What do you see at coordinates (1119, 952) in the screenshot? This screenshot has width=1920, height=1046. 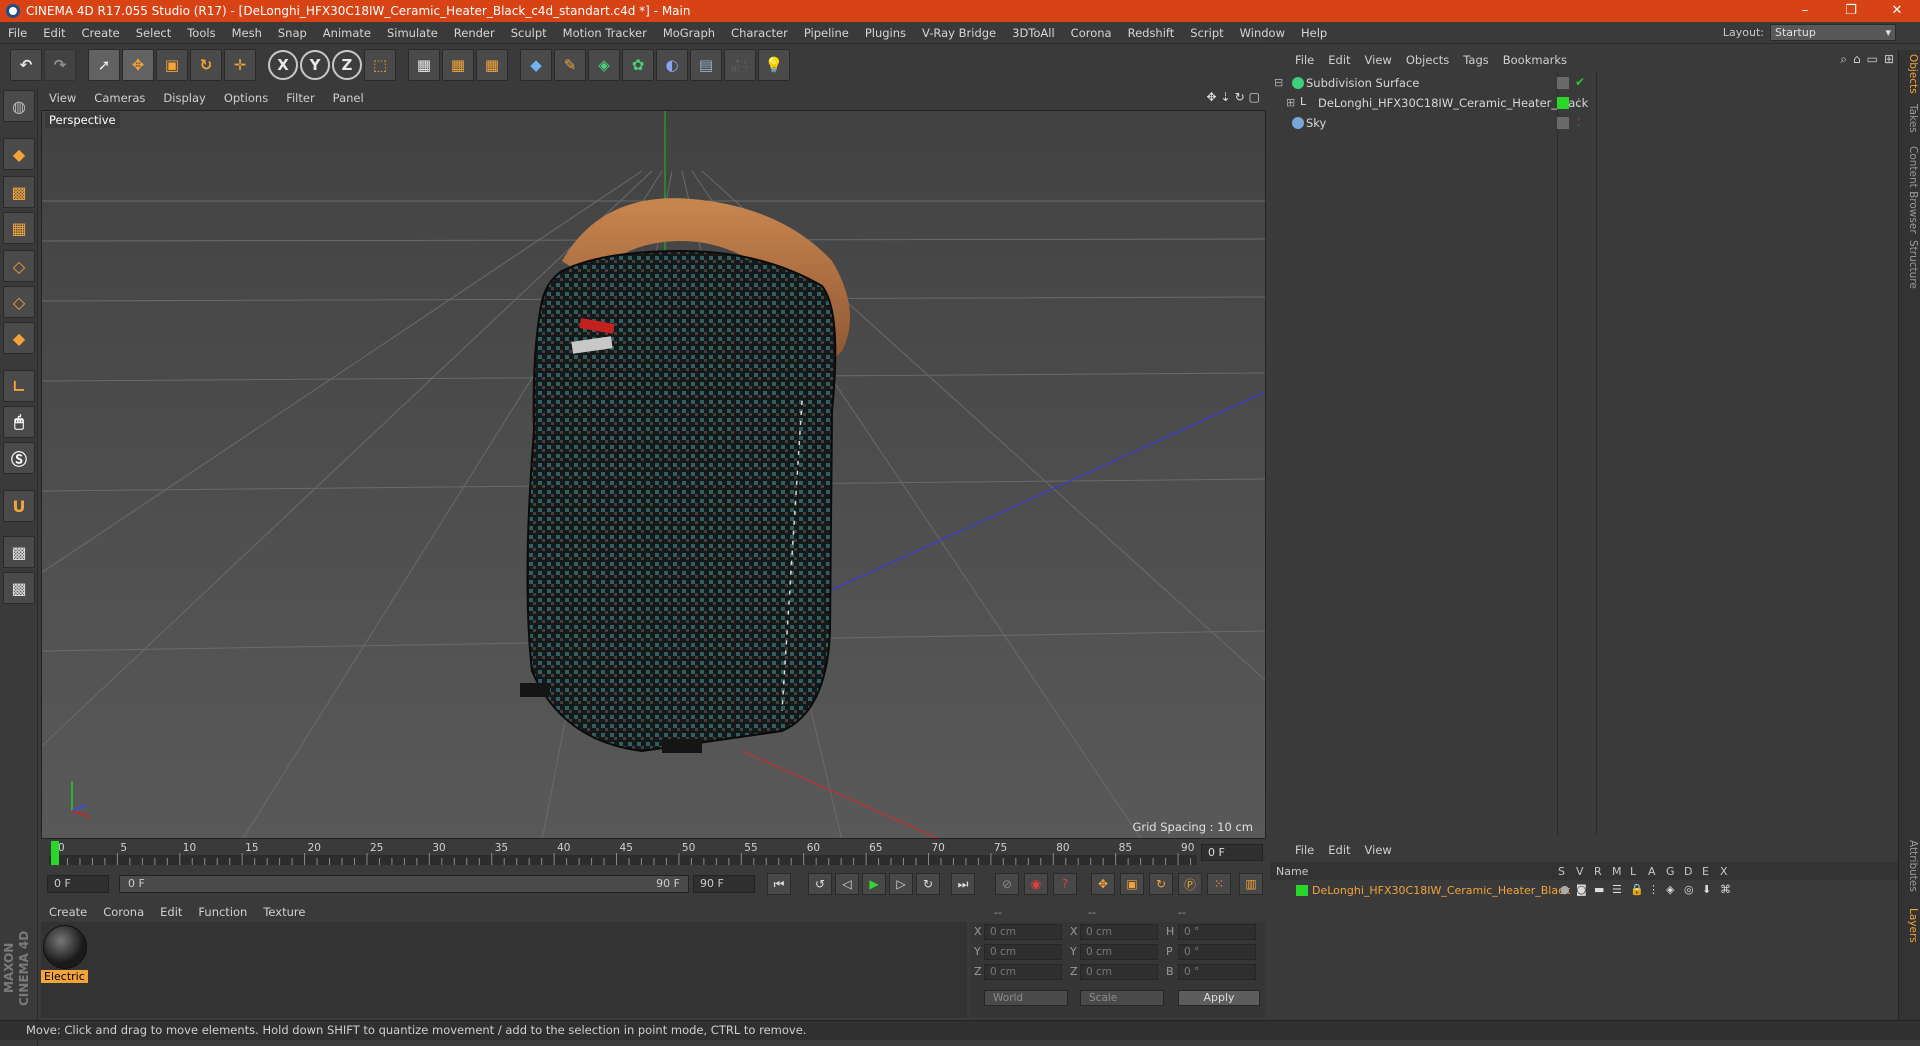 I see `coord-size-y-field: 0 cm` at bounding box center [1119, 952].